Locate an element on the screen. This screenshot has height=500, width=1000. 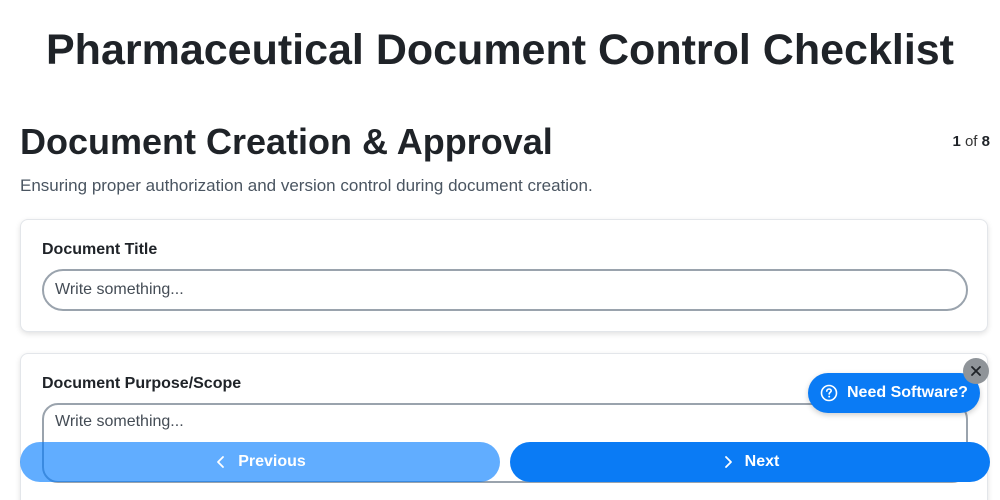
document-title-input is located at coordinates (505, 290).